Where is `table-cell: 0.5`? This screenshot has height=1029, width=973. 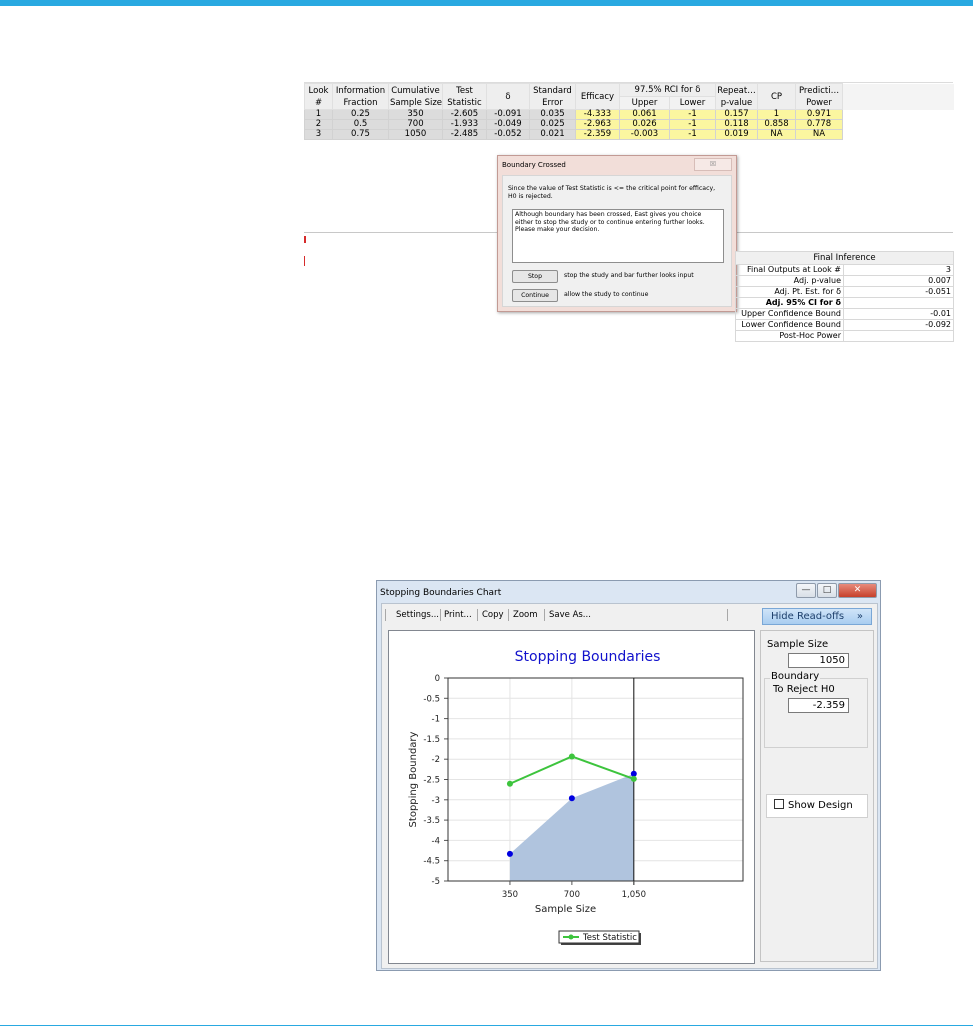
table-cell: 0.5 is located at coordinates (360, 124).